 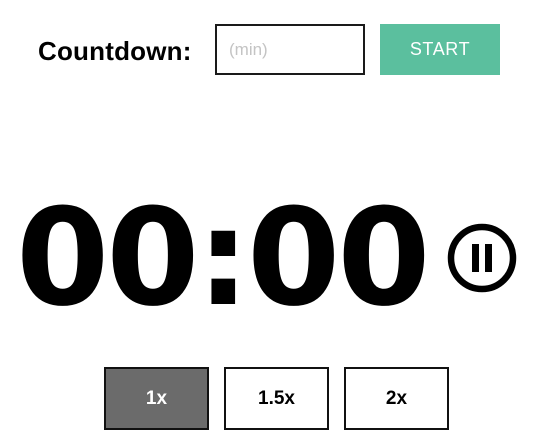 What do you see at coordinates (290, 49) in the screenshot?
I see `minutes-input` at bounding box center [290, 49].